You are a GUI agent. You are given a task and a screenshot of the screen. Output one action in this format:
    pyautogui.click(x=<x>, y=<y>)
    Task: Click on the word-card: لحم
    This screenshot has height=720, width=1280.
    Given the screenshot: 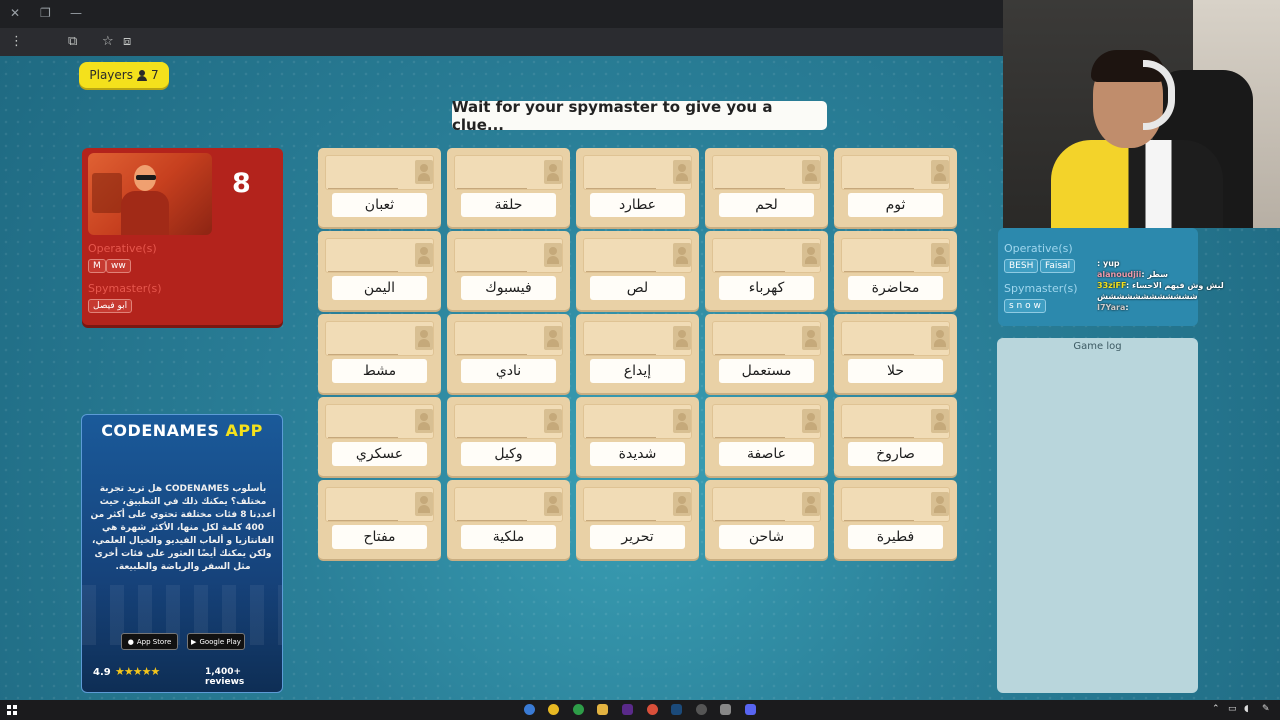 What is the action you would take?
    pyautogui.click(x=766, y=187)
    